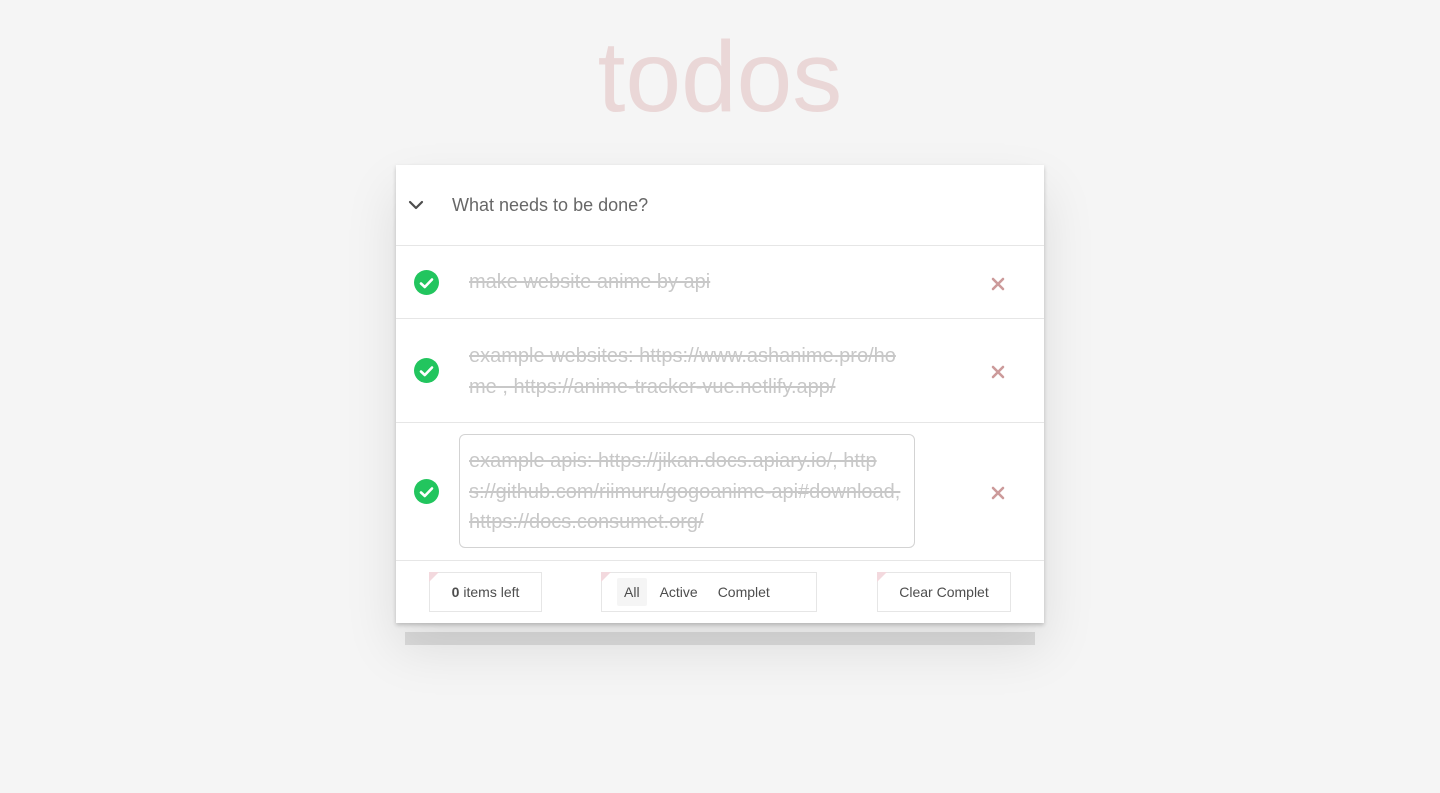 This screenshot has width=1440, height=793. I want to click on header-row, so click(720, 205).